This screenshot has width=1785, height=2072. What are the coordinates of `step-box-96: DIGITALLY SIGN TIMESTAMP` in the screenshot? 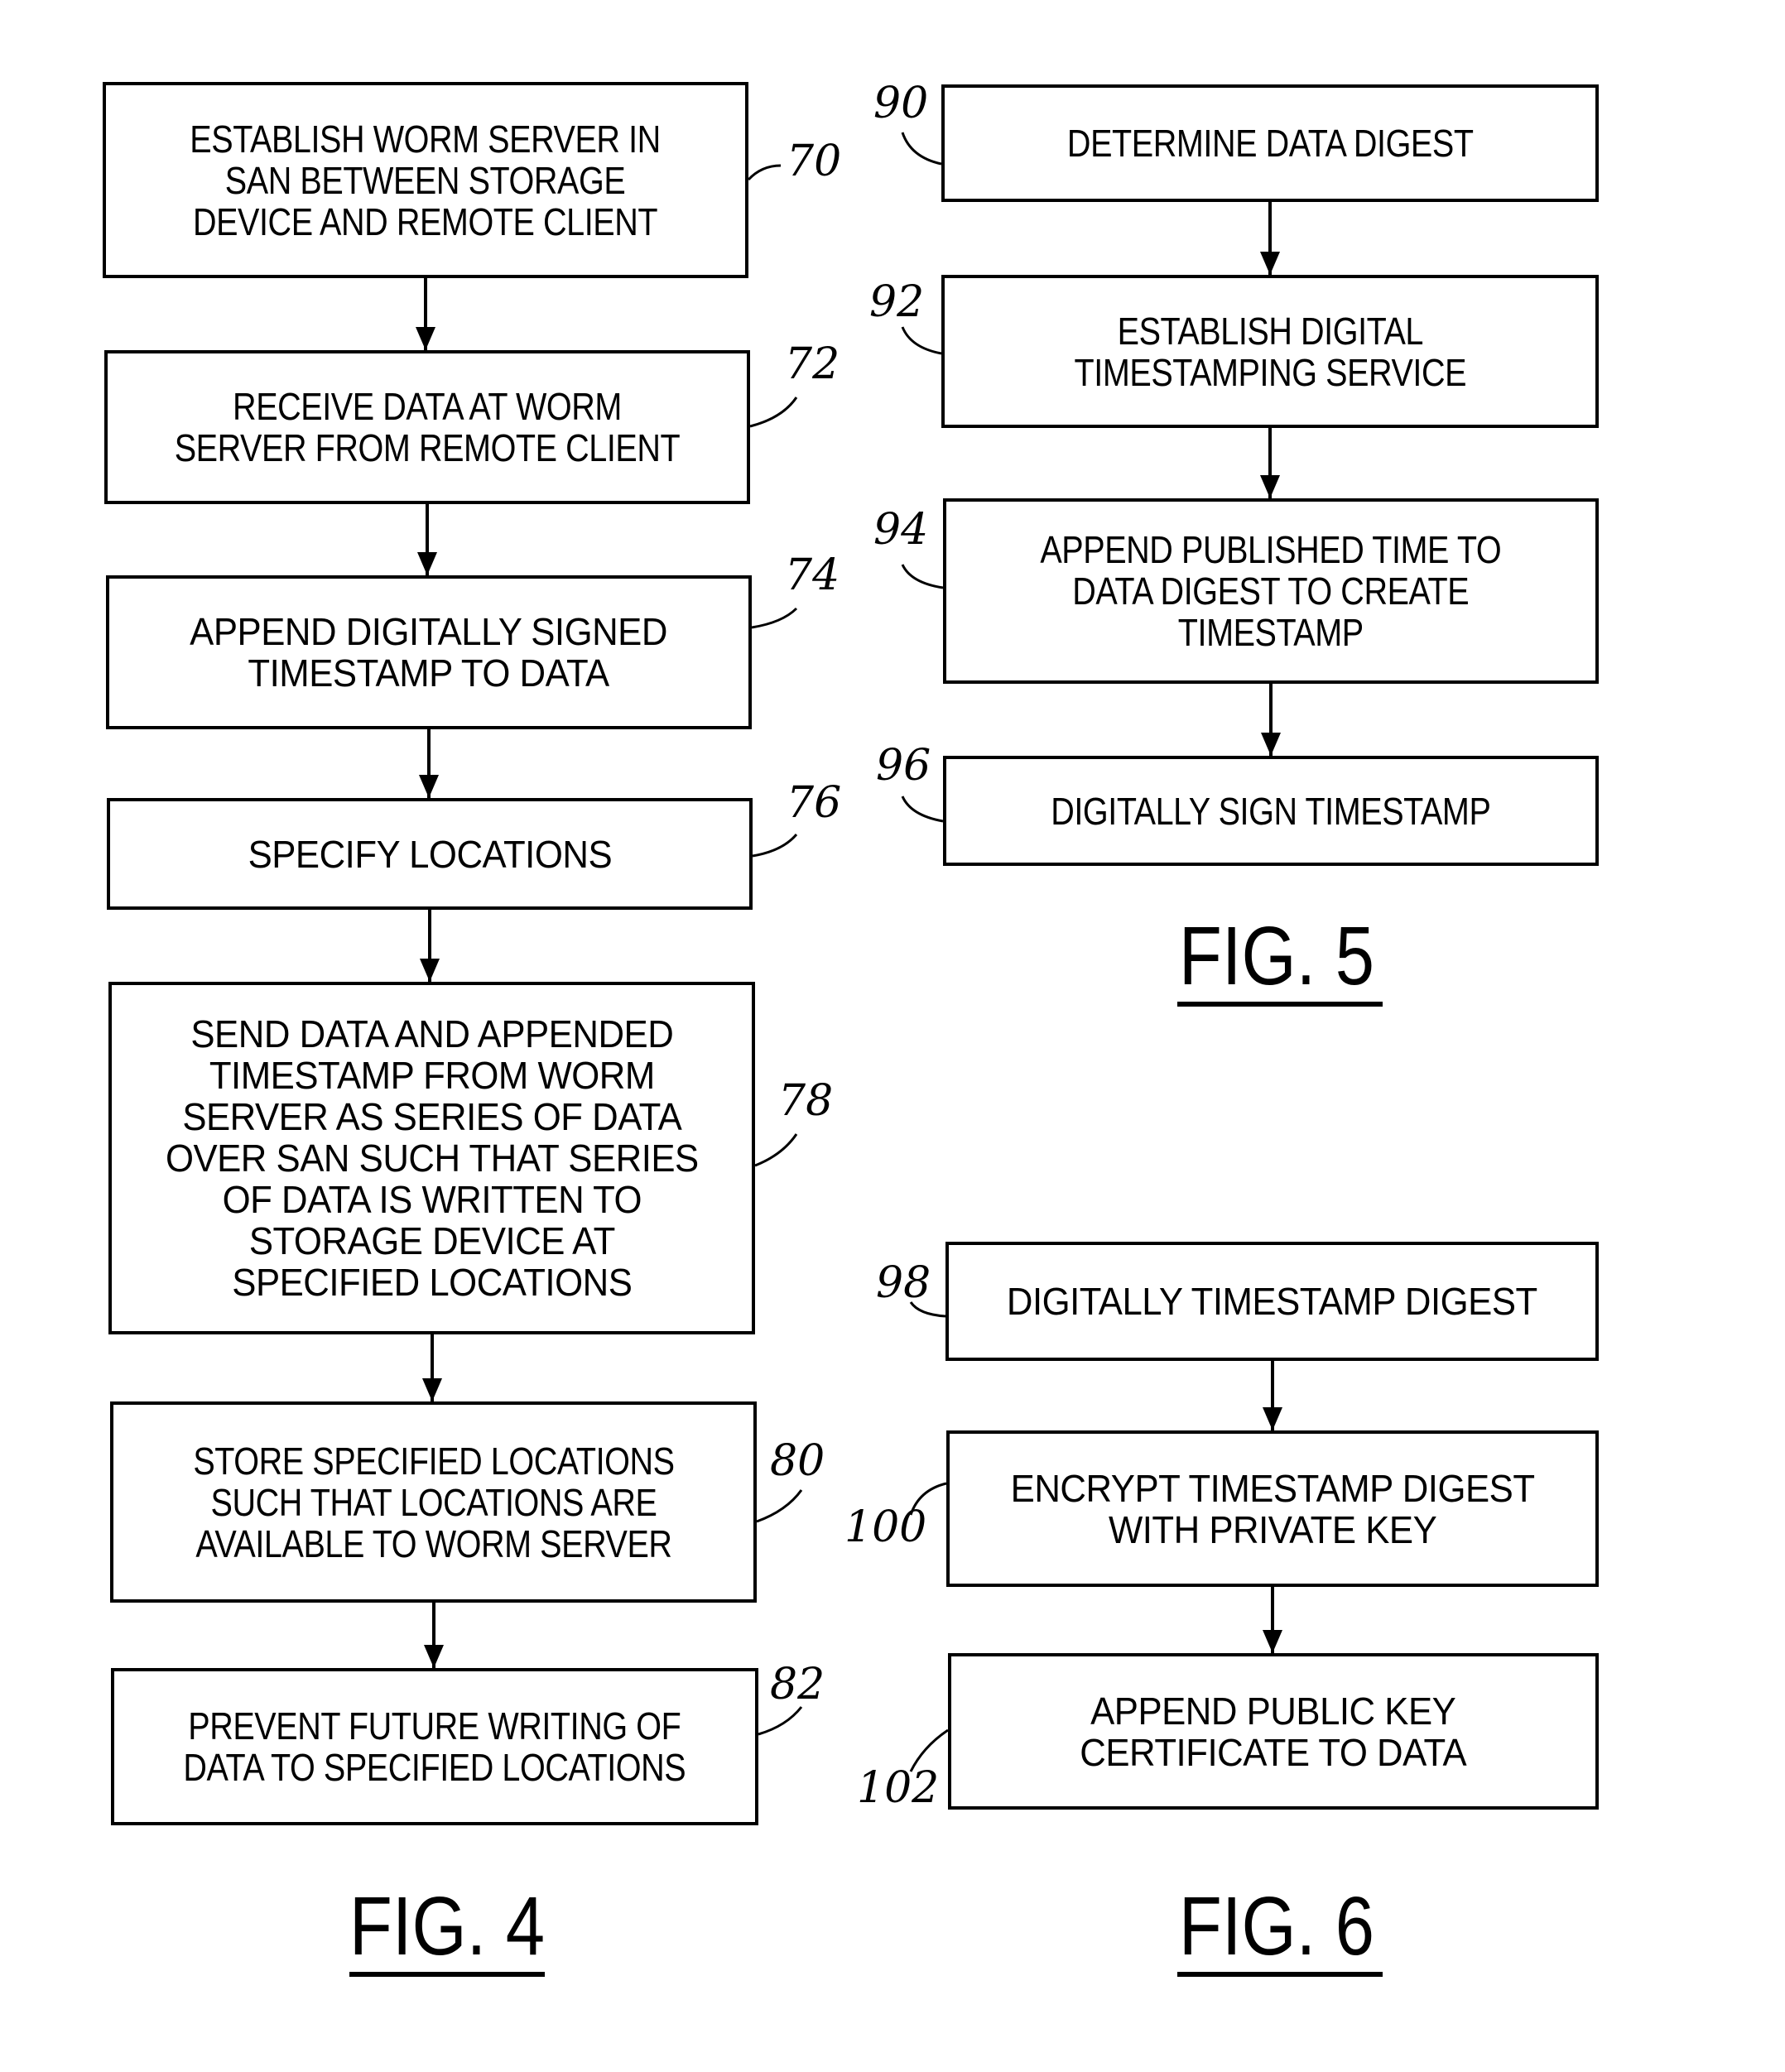 It's located at (1271, 811).